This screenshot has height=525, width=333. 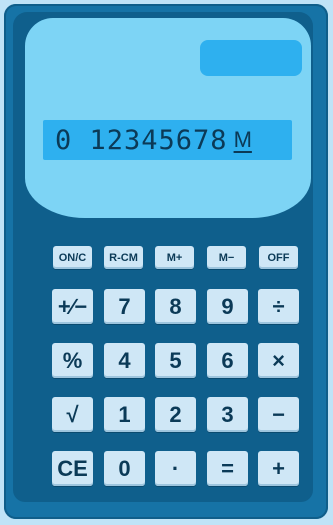 What do you see at coordinates (175, 414) in the screenshot?
I see `digit-2-button: 2` at bounding box center [175, 414].